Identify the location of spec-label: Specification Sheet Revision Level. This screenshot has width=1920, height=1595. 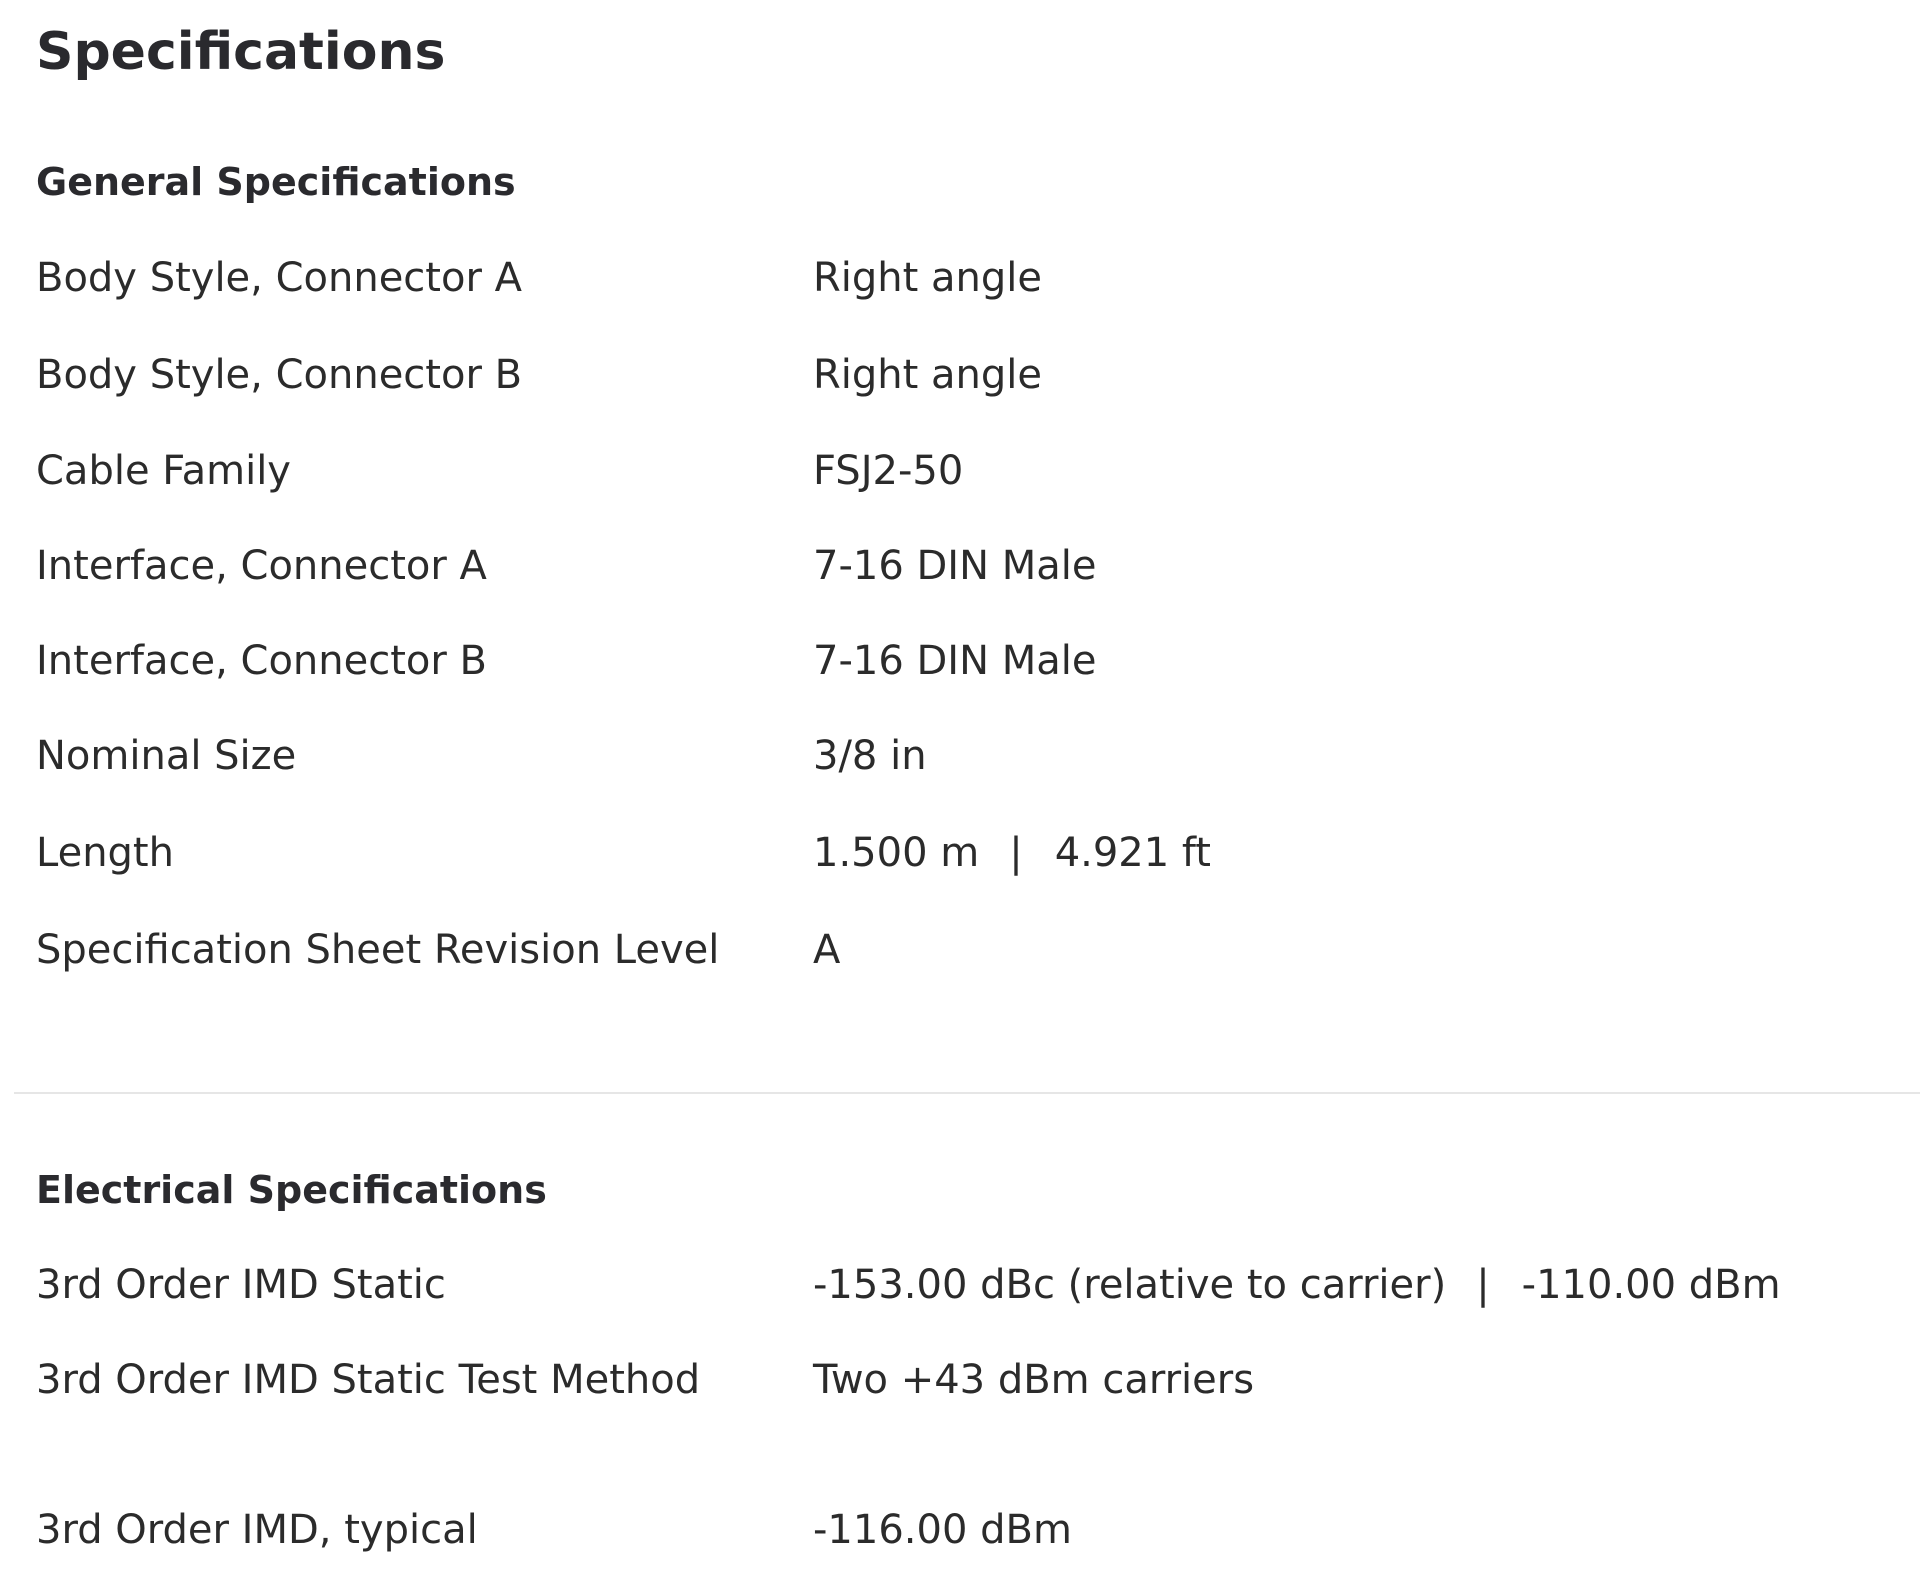
(378, 950).